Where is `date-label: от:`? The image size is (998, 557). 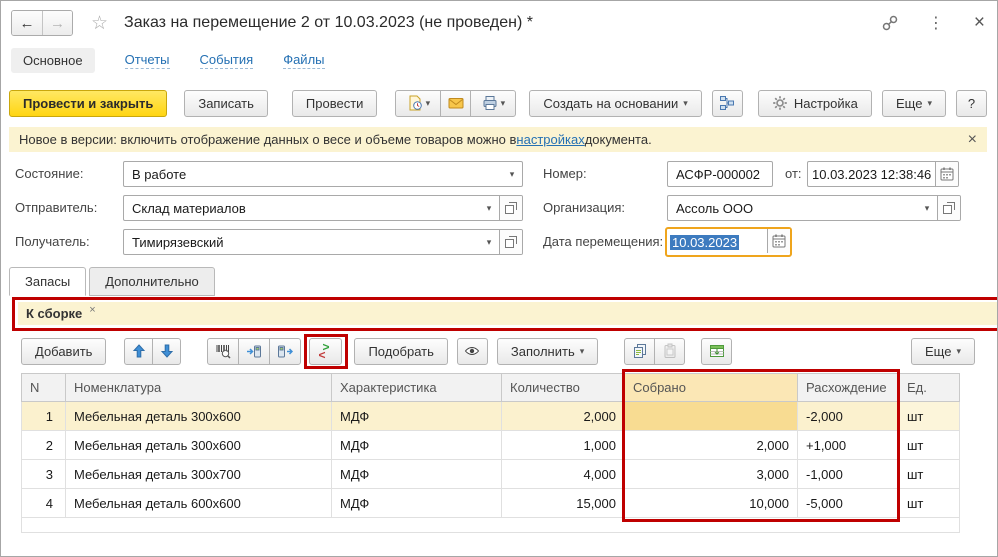 date-label: от: is located at coordinates (793, 173).